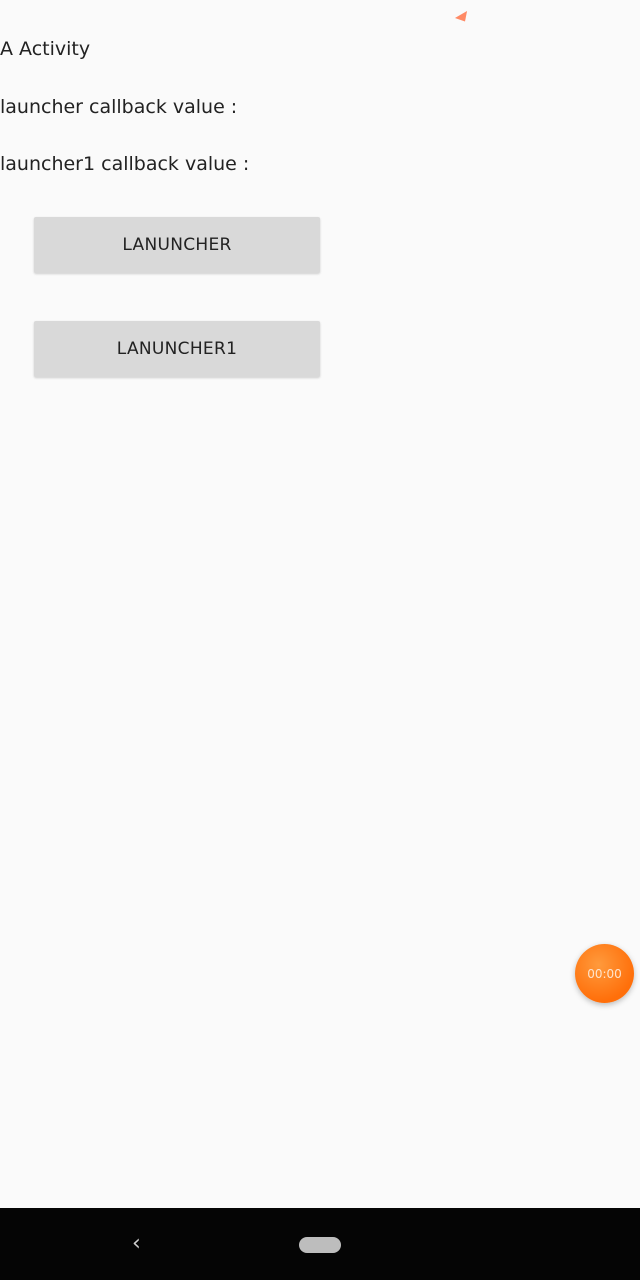 Image resolution: width=640 pixels, height=1280 pixels. Describe the element at coordinates (141, 1244) in the screenshot. I see `back-icon: ‹` at that location.